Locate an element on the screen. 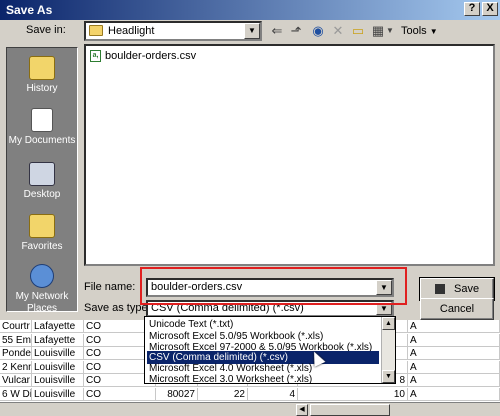 The image size is (500, 416). table-cell: Ponde is located at coordinates (16, 353).